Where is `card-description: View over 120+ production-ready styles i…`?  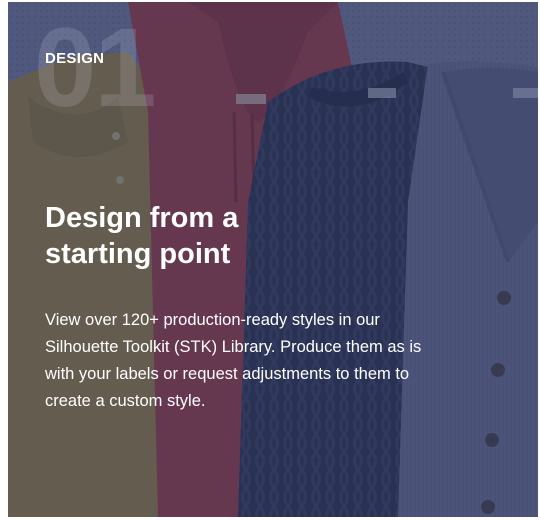
card-description: View over 120+ production-ready styles i… is located at coordinates (233, 360).